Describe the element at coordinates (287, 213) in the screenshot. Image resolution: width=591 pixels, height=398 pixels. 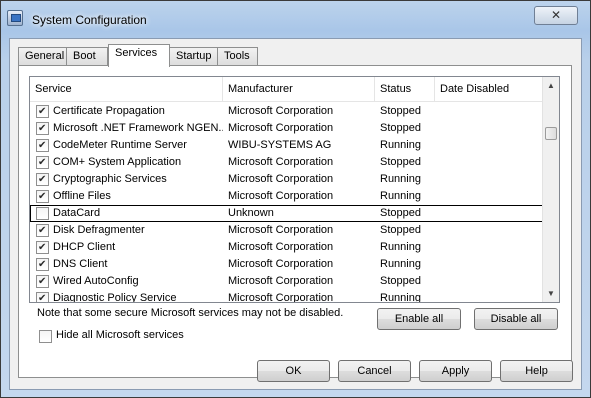
I see `service-row: DataCard Unknown Stopped` at that location.